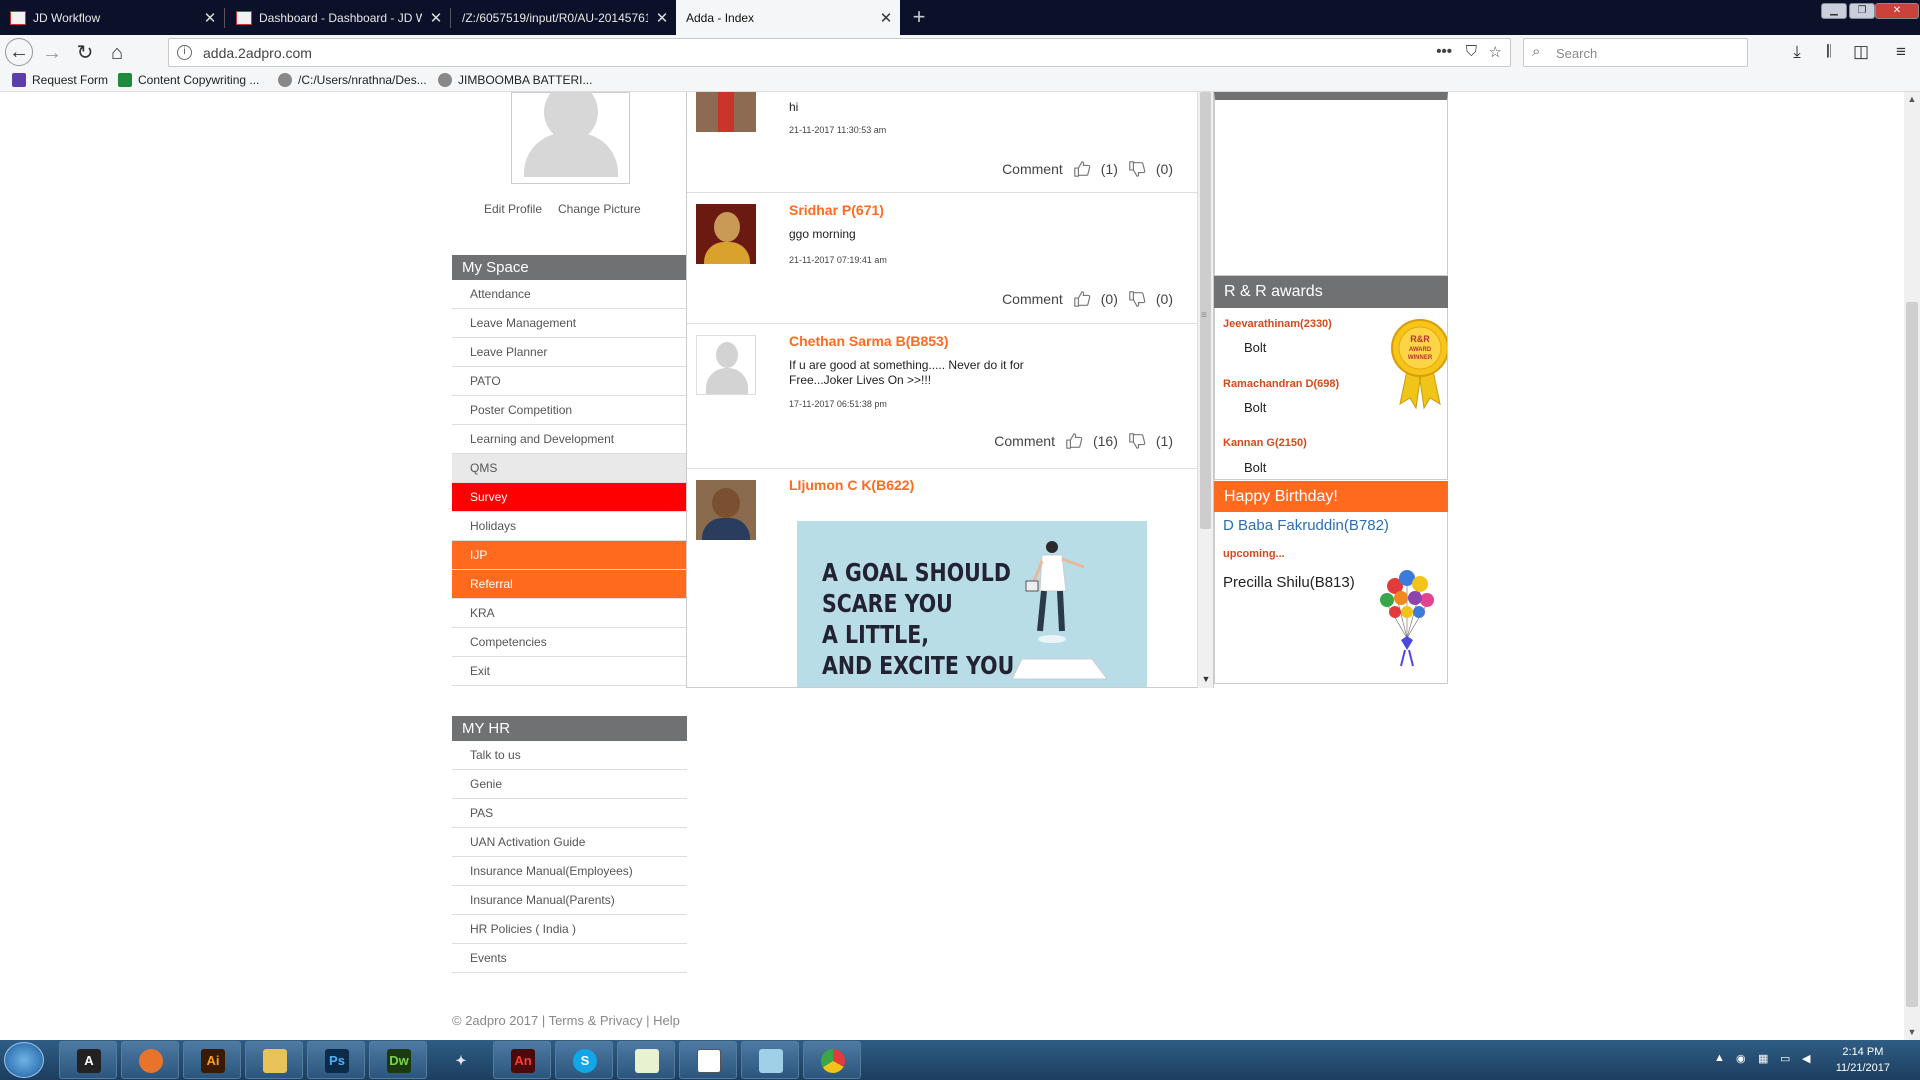 The height and width of the screenshot is (1080, 1920). I want to click on rr-award-name: Kannan G(2150), so click(1265, 443).